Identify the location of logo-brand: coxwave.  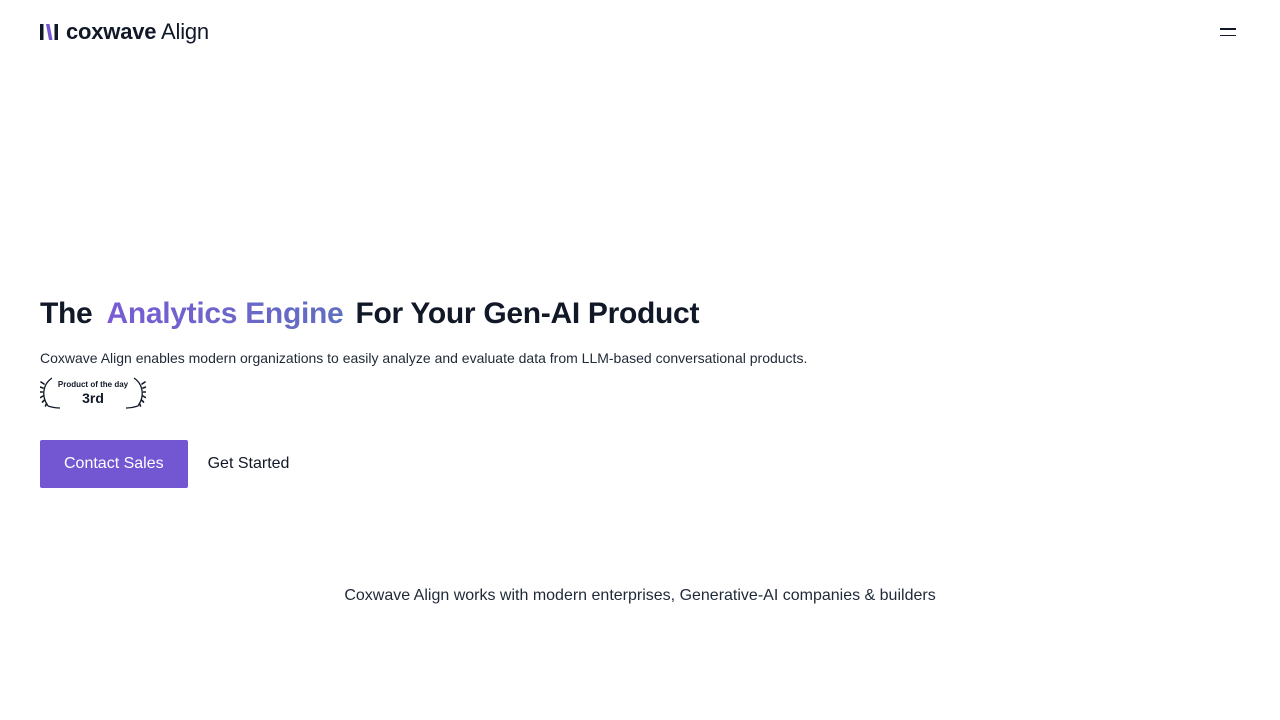
(111, 31).